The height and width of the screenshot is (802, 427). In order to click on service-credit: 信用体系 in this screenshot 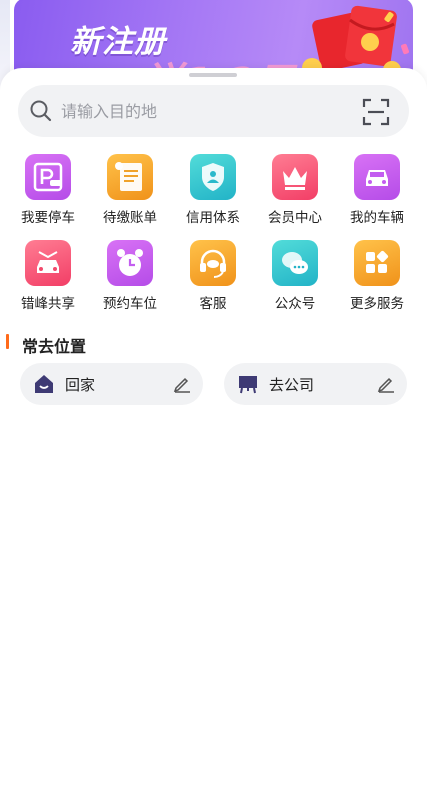, I will do `click(213, 194)`.